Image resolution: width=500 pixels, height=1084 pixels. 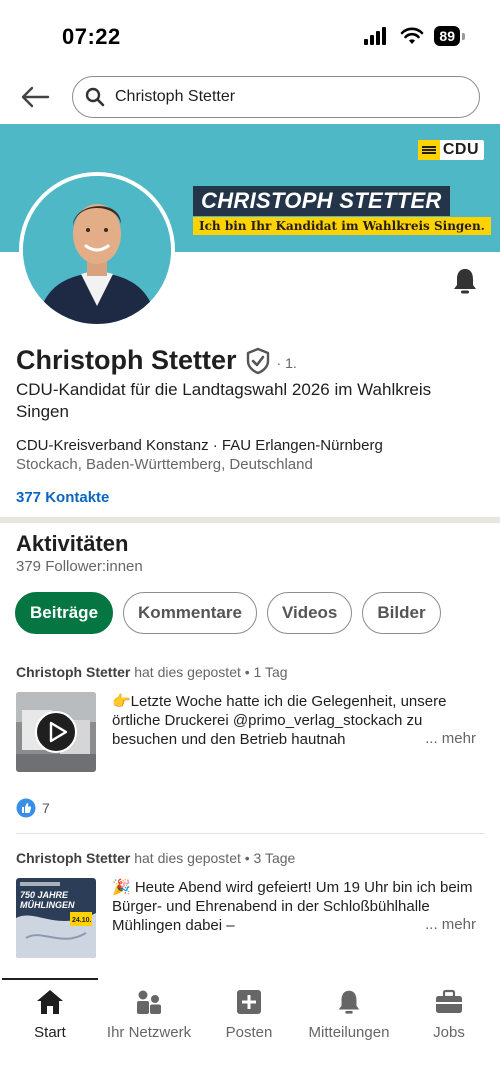 I want to click on signal-icon, so click(x=375, y=36).